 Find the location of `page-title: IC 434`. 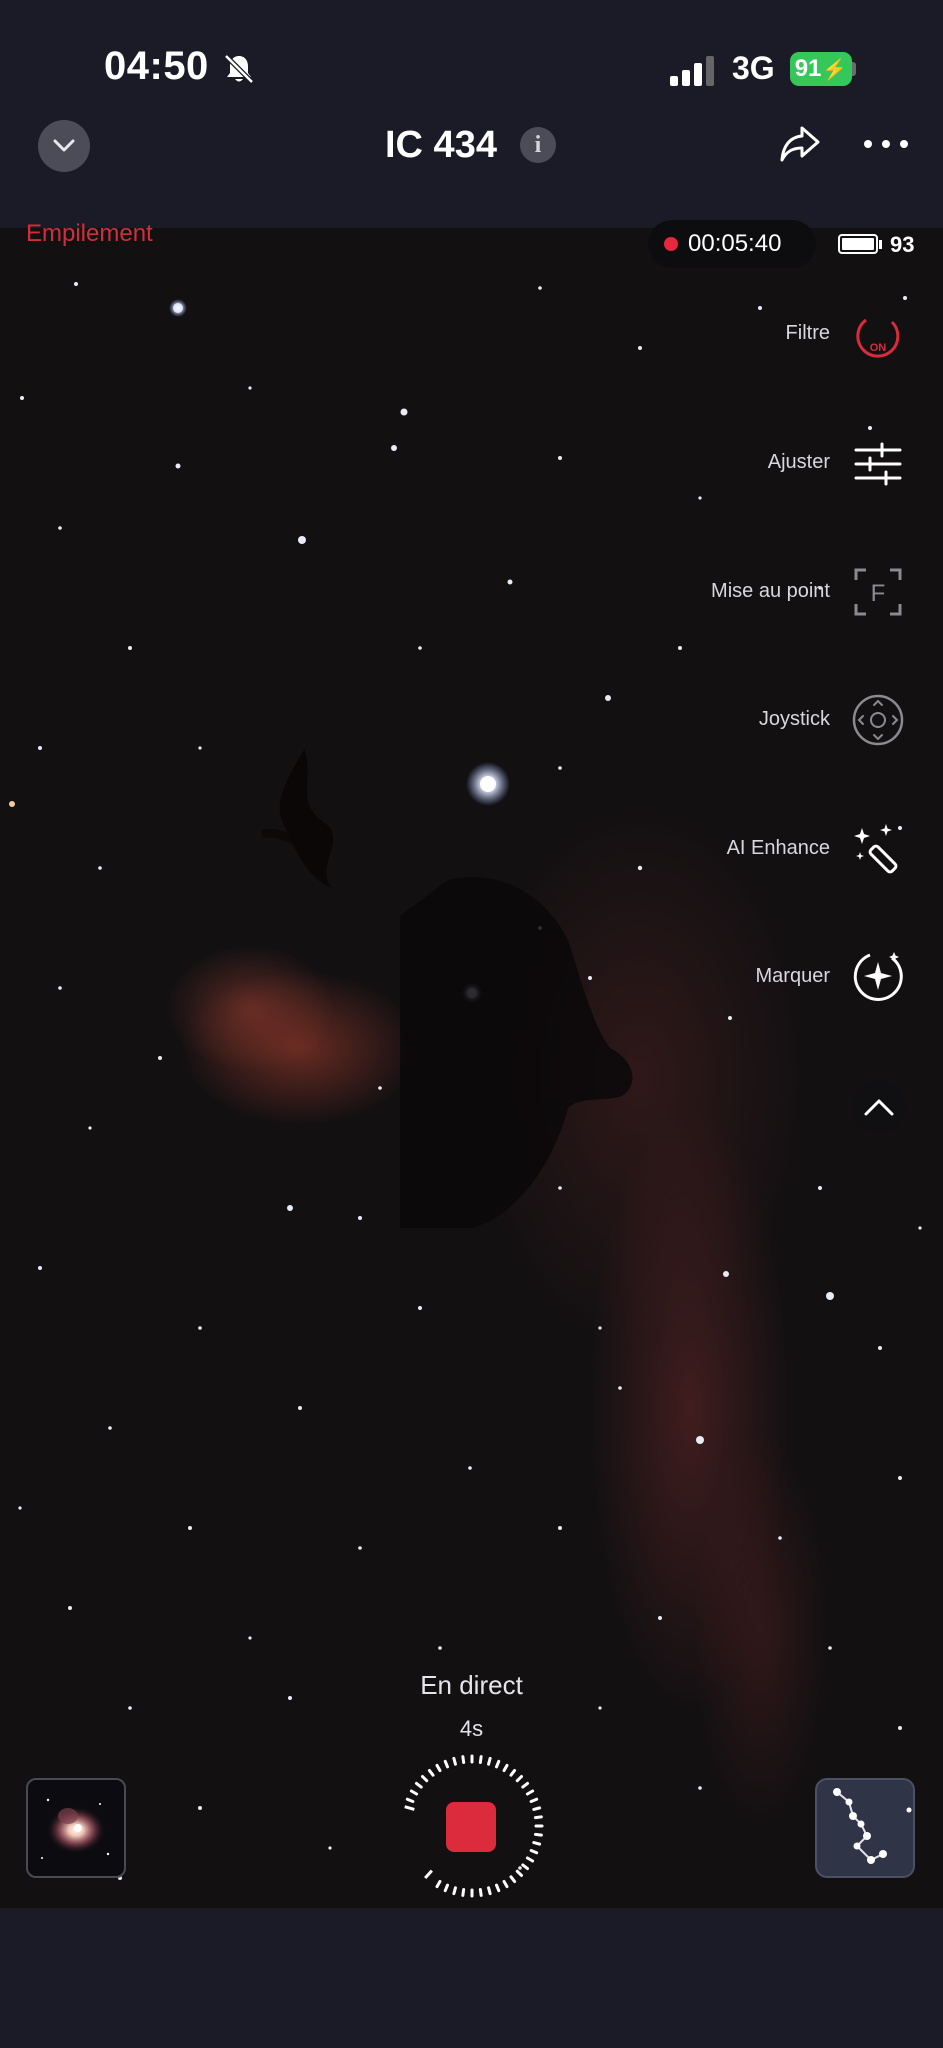

page-title: IC 434 is located at coordinates (441, 145).